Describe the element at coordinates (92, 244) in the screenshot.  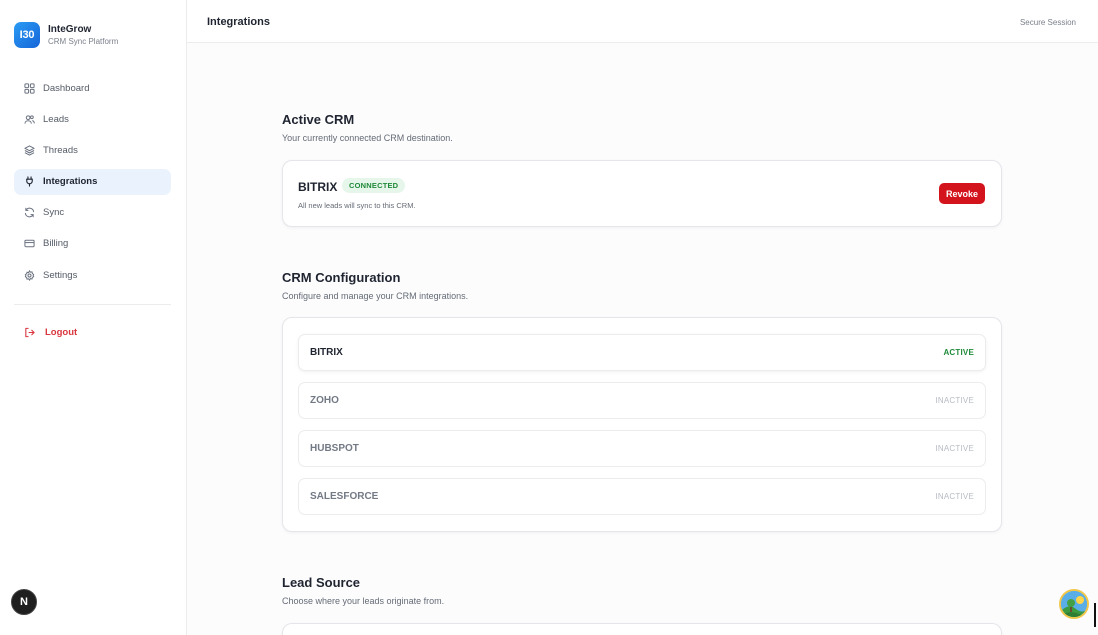
I see `sidebar-item-billing: Billing` at that location.